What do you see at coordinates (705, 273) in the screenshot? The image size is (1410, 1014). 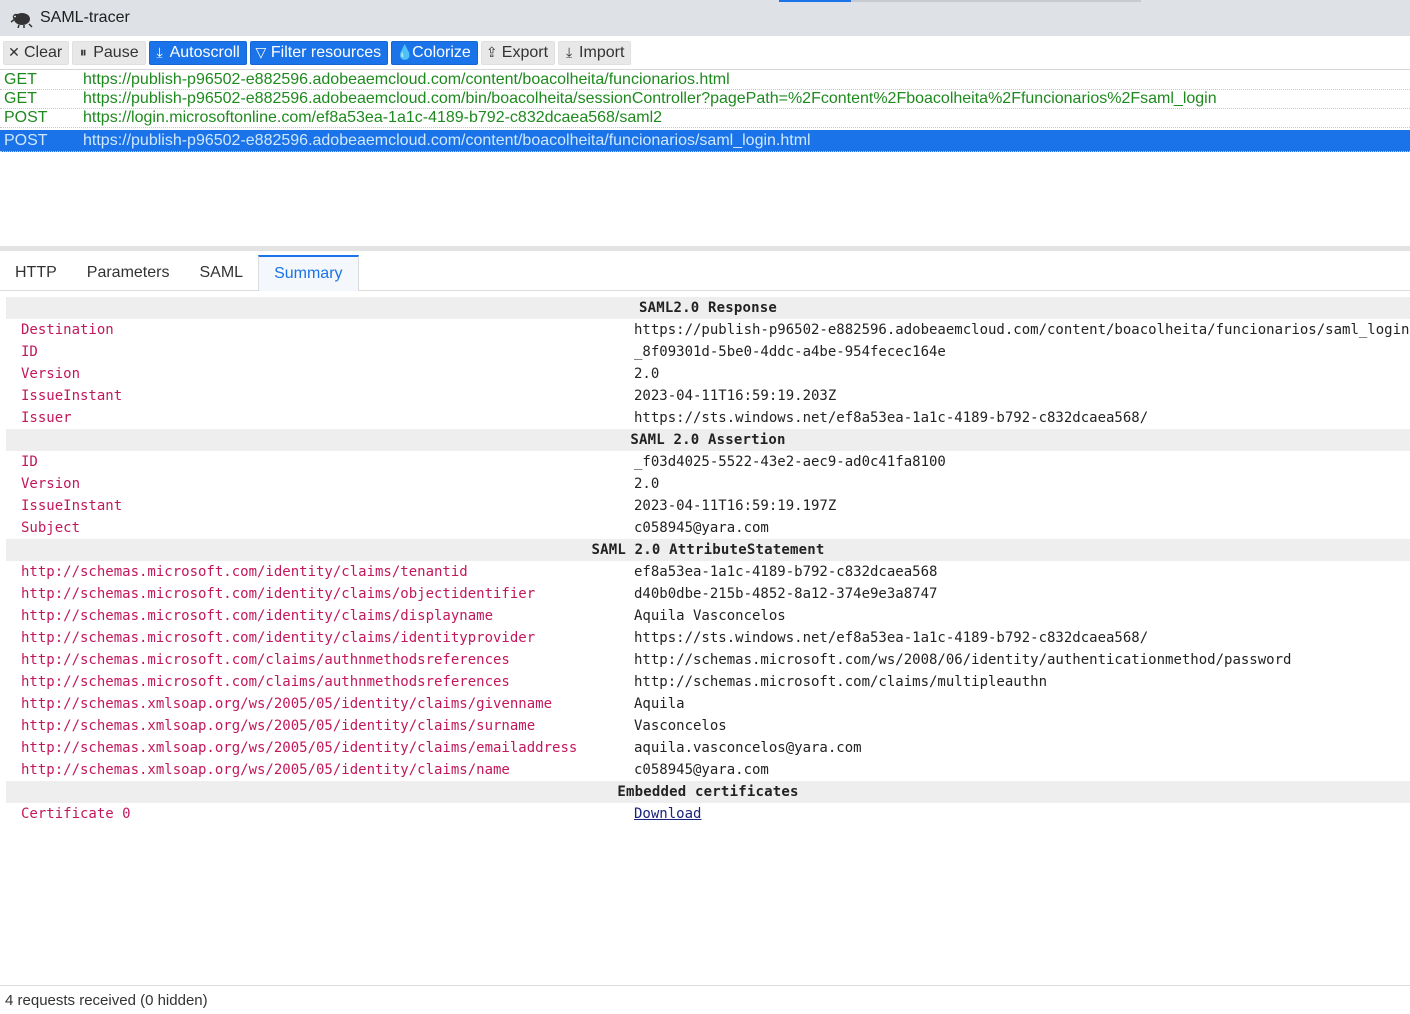 I see `detail-tabs: HTTP Parameters SAML Summary` at bounding box center [705, 273].